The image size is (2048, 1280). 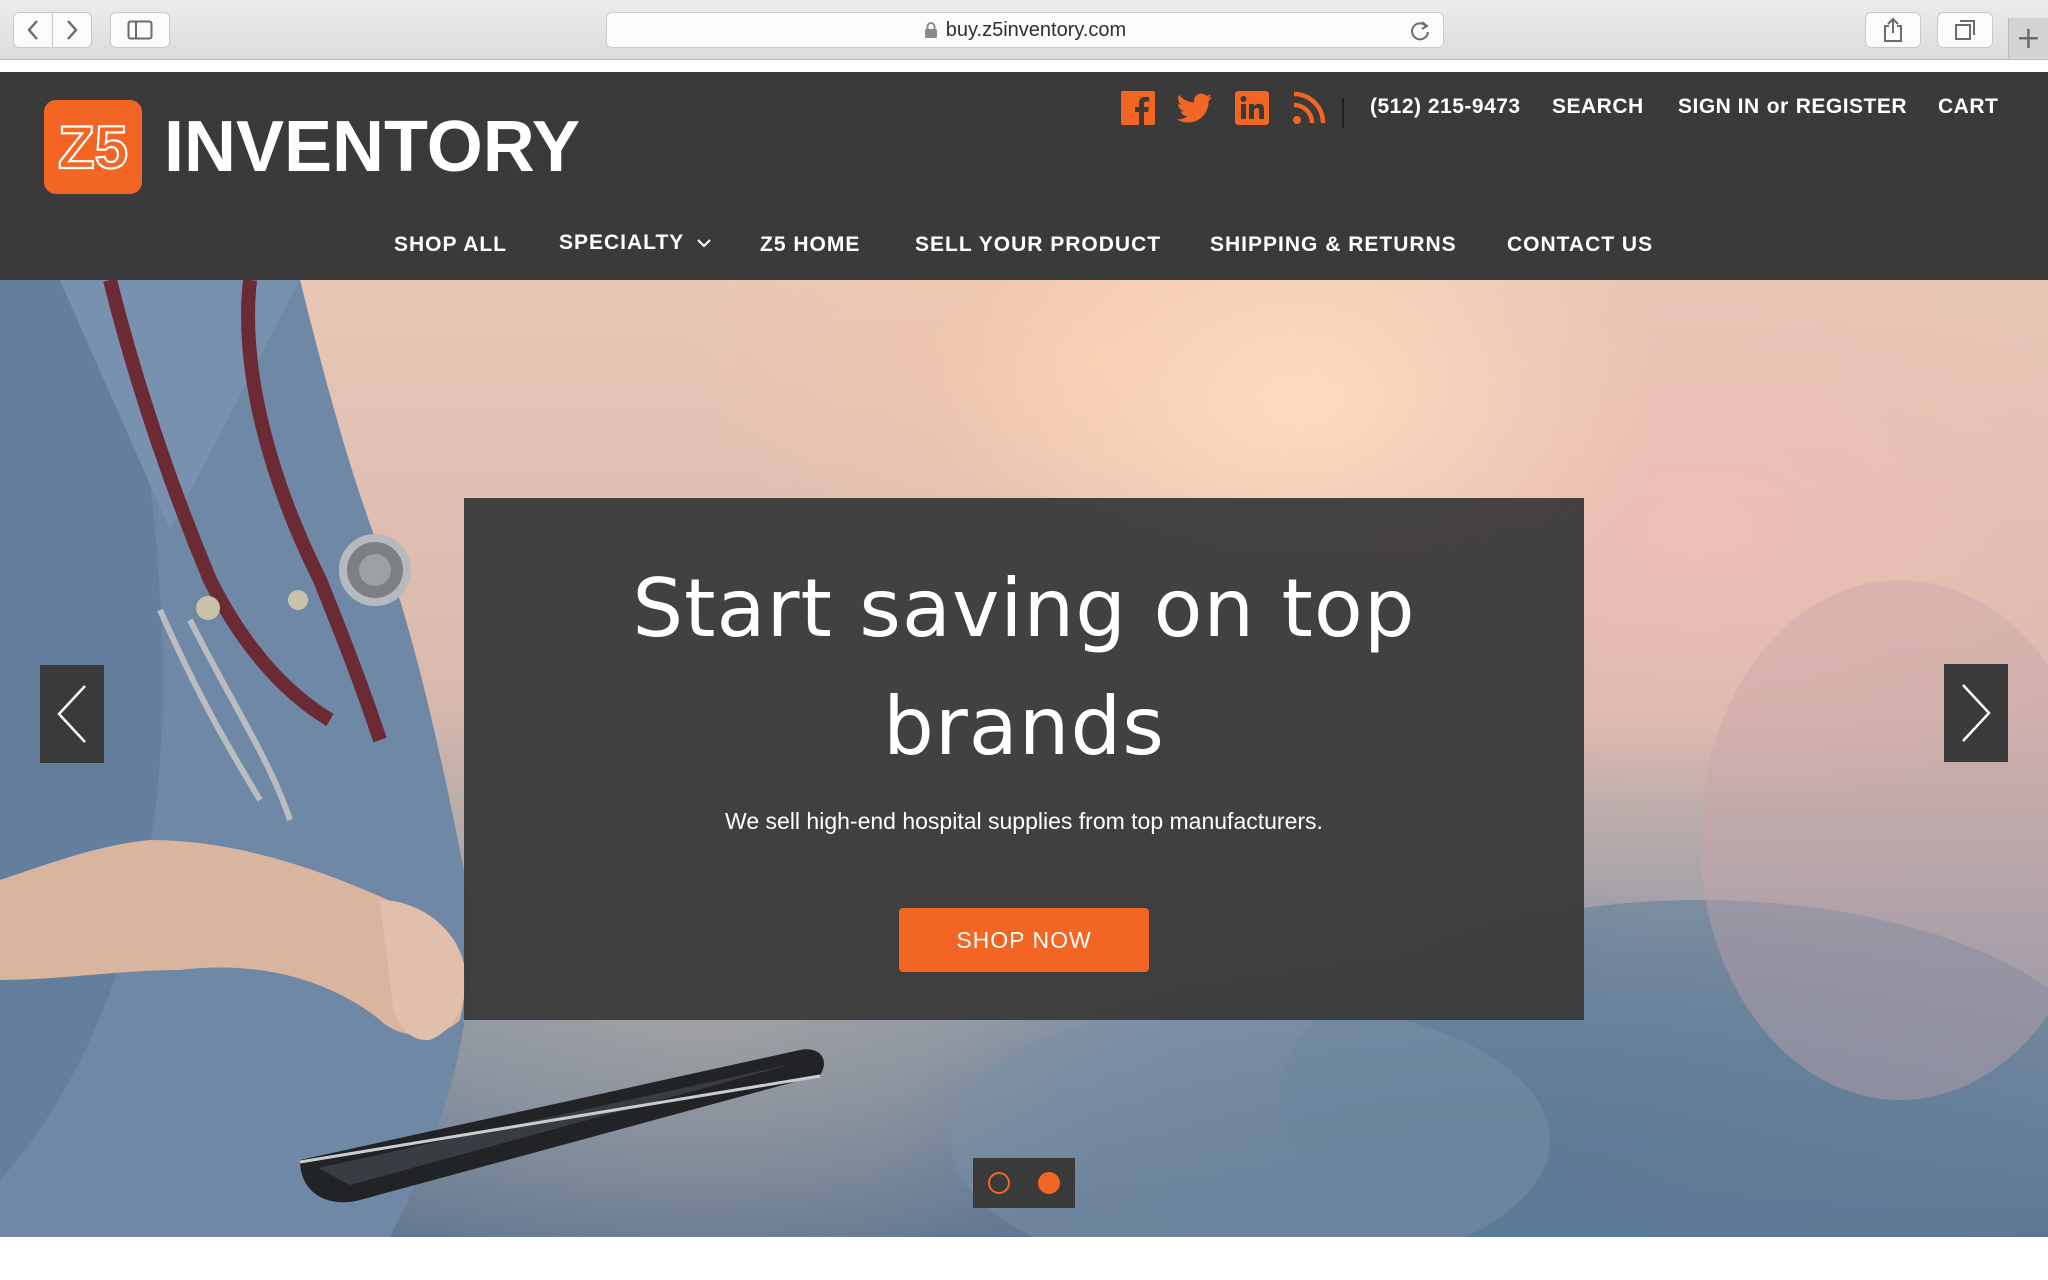 I want to click on tabs-icon, so click(x=1965, y=30).